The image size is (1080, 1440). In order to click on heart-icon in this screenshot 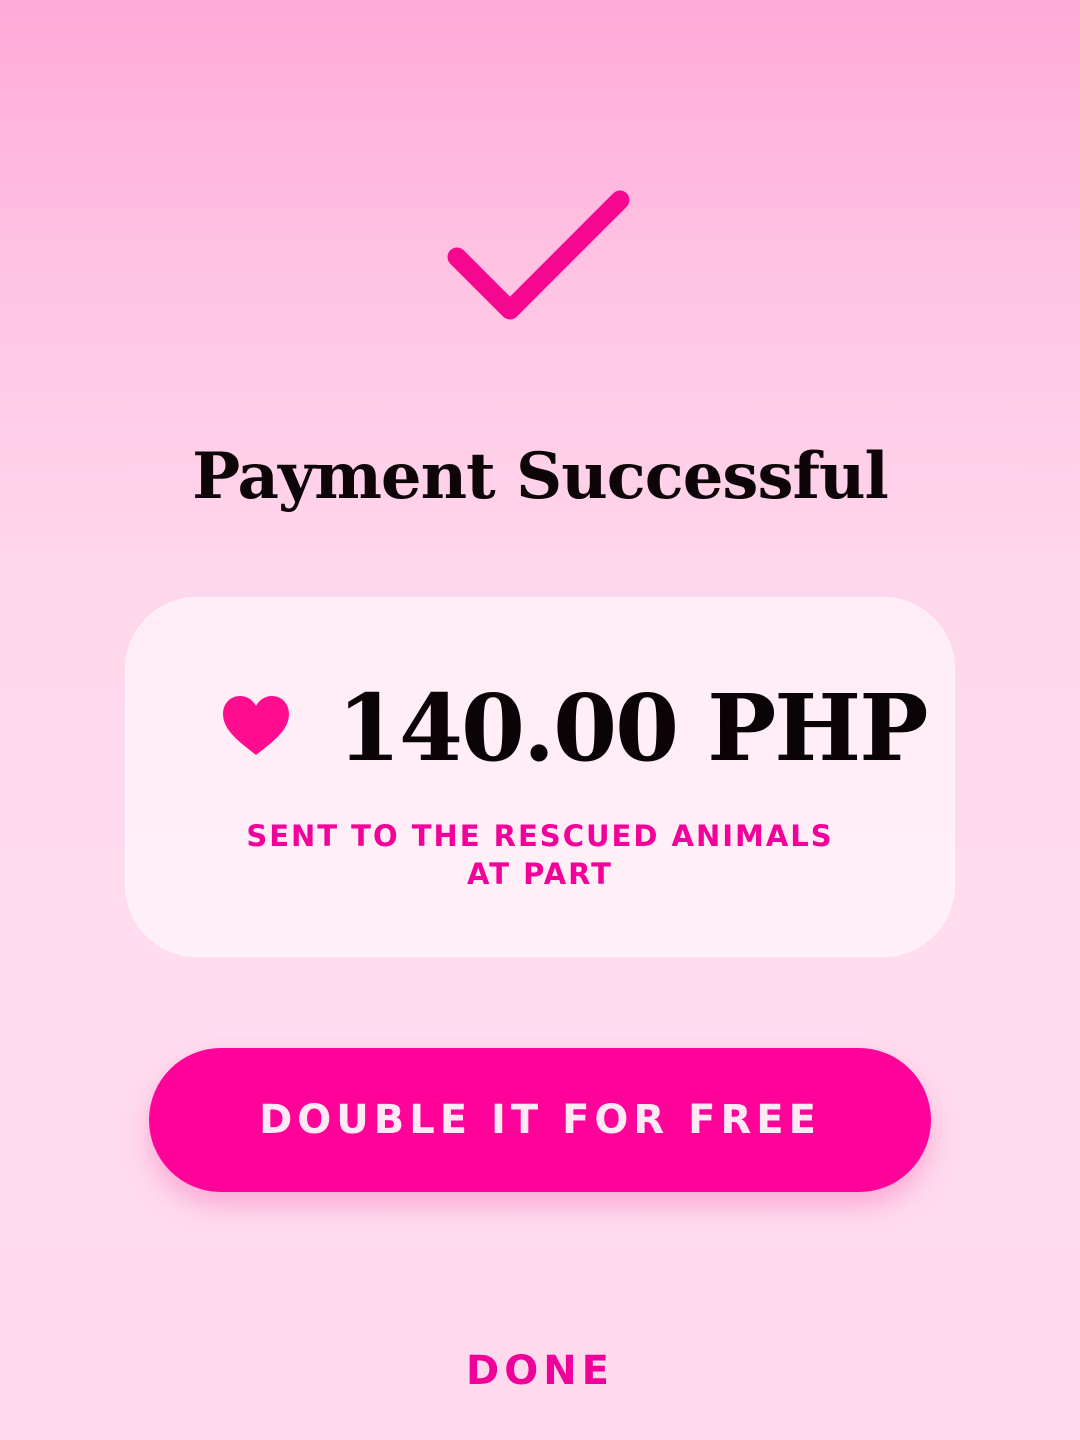, I will do `click(256, 725)`.